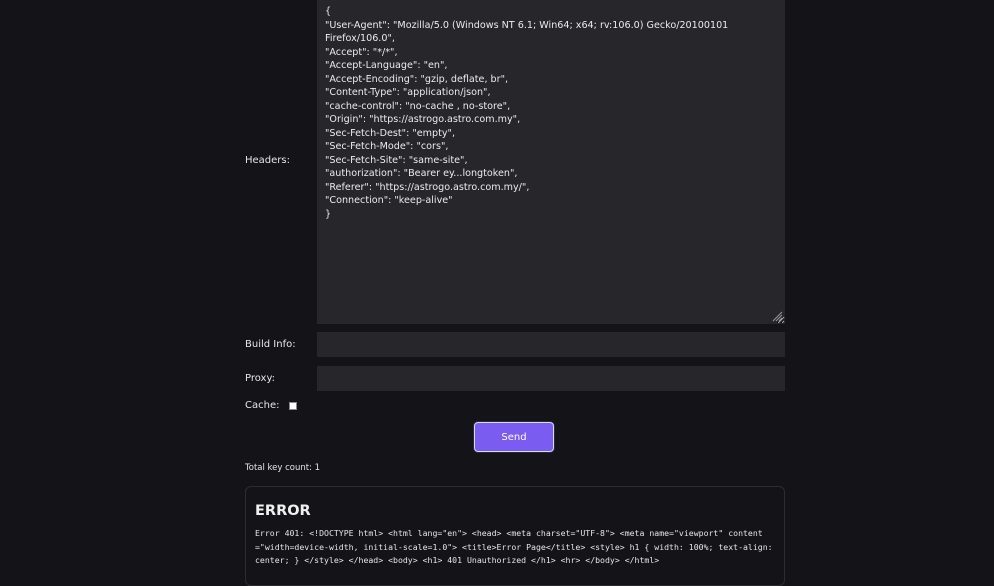 Image resolution: width=994 pixels, height=586 pixels. I want to click on send-button: Send, so click(514, 437).